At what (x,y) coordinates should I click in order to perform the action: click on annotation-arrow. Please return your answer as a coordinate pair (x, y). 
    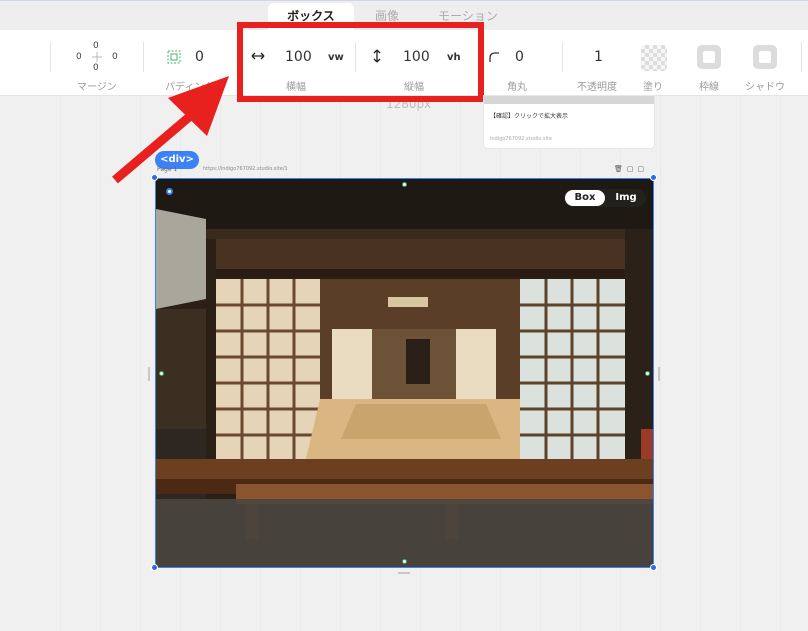
    Looking at the image, I should click on (170, 130).